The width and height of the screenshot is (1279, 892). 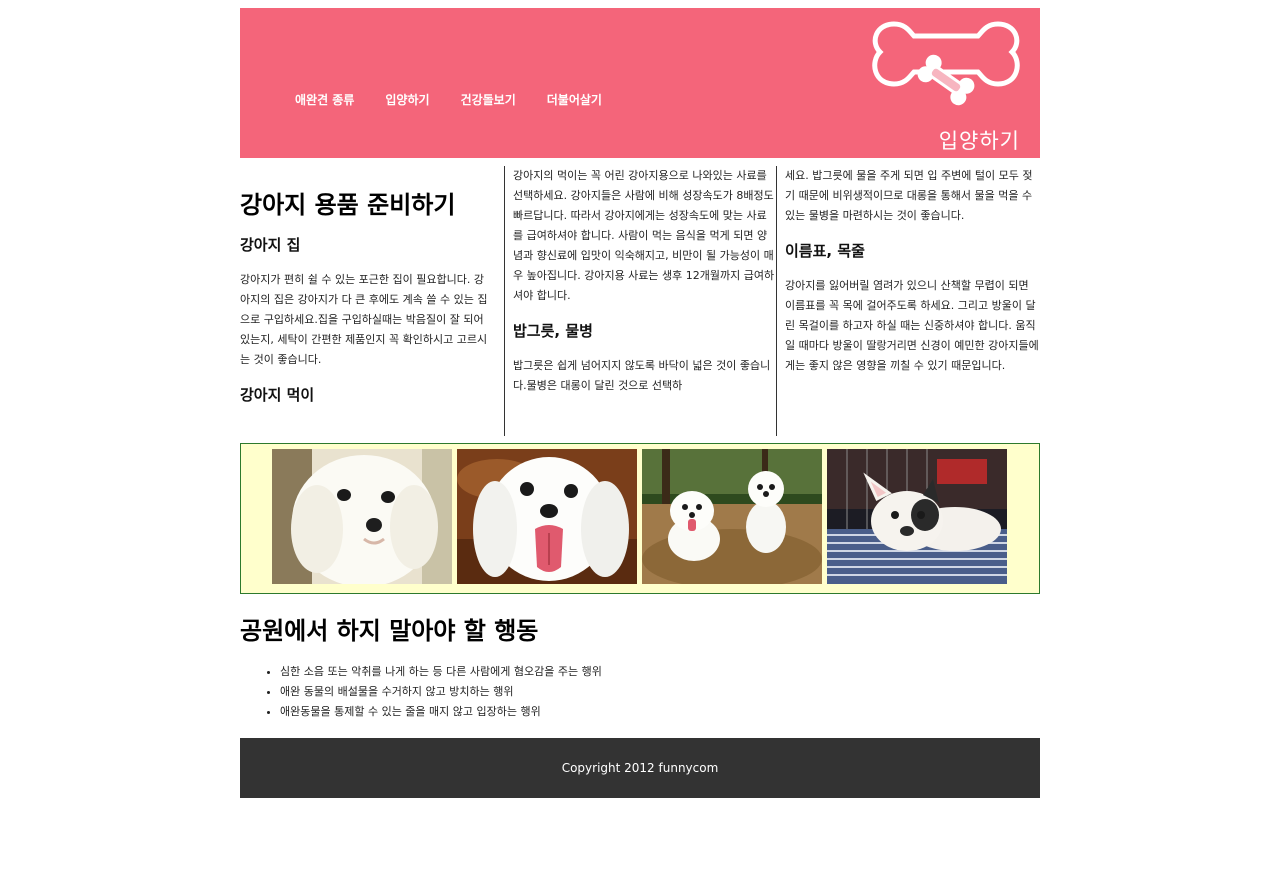 I want to click on copyright-text: Copyright 2012 funnycom, so click(x=640, y=768).